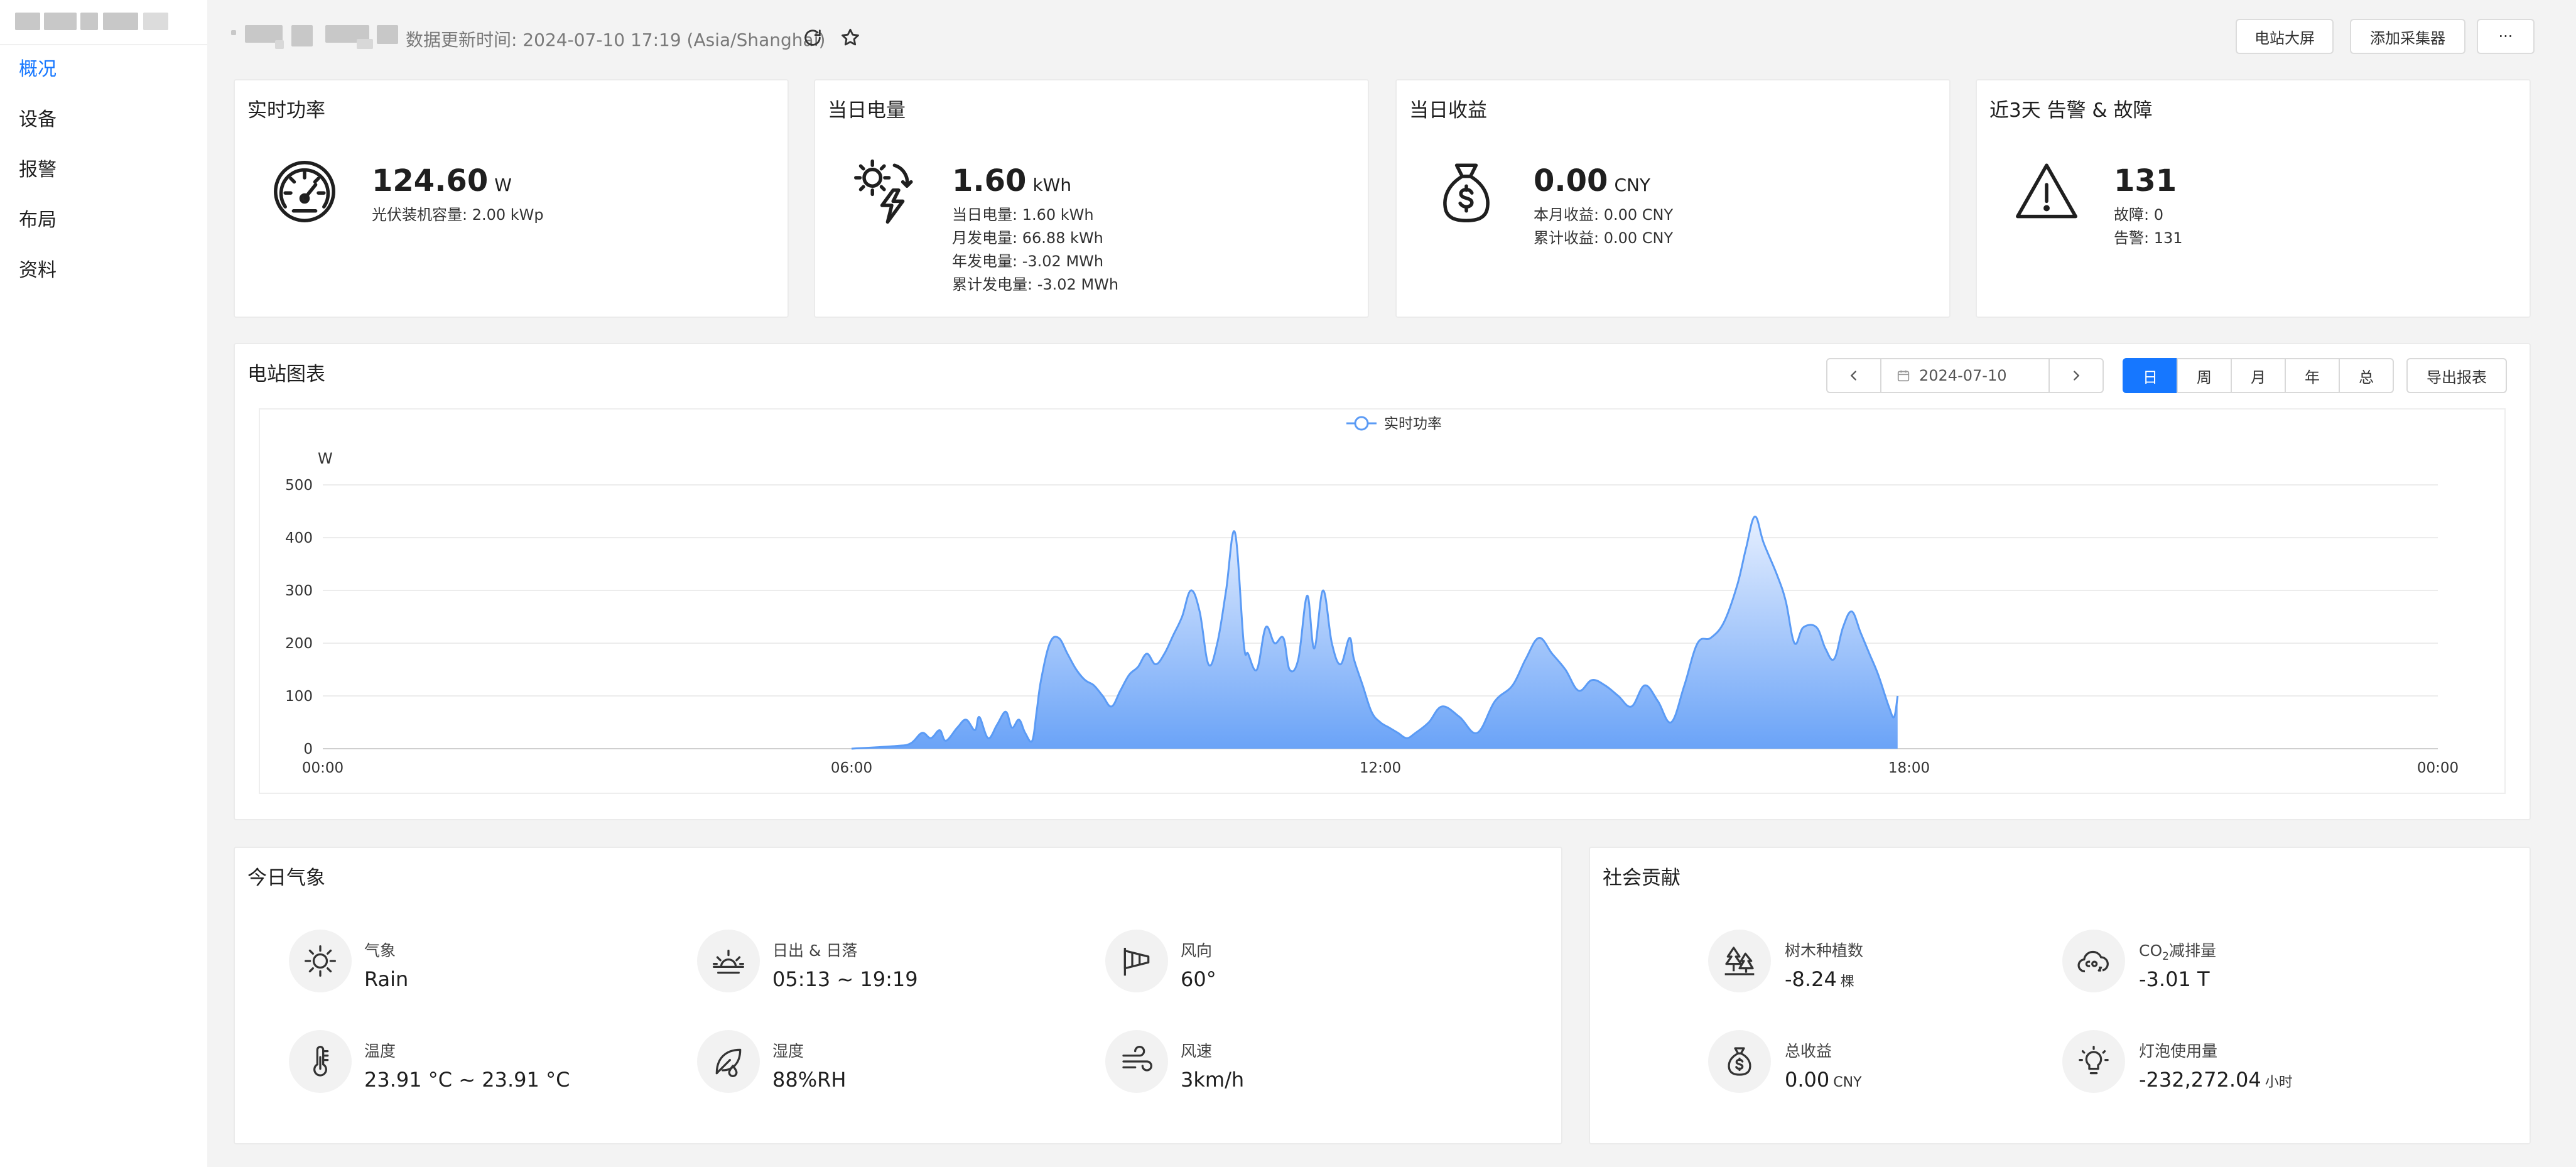 The width and height of the screenshot is (2576, 1167). I want to click on date-value: 2024-07-10, so click(1963, 375).